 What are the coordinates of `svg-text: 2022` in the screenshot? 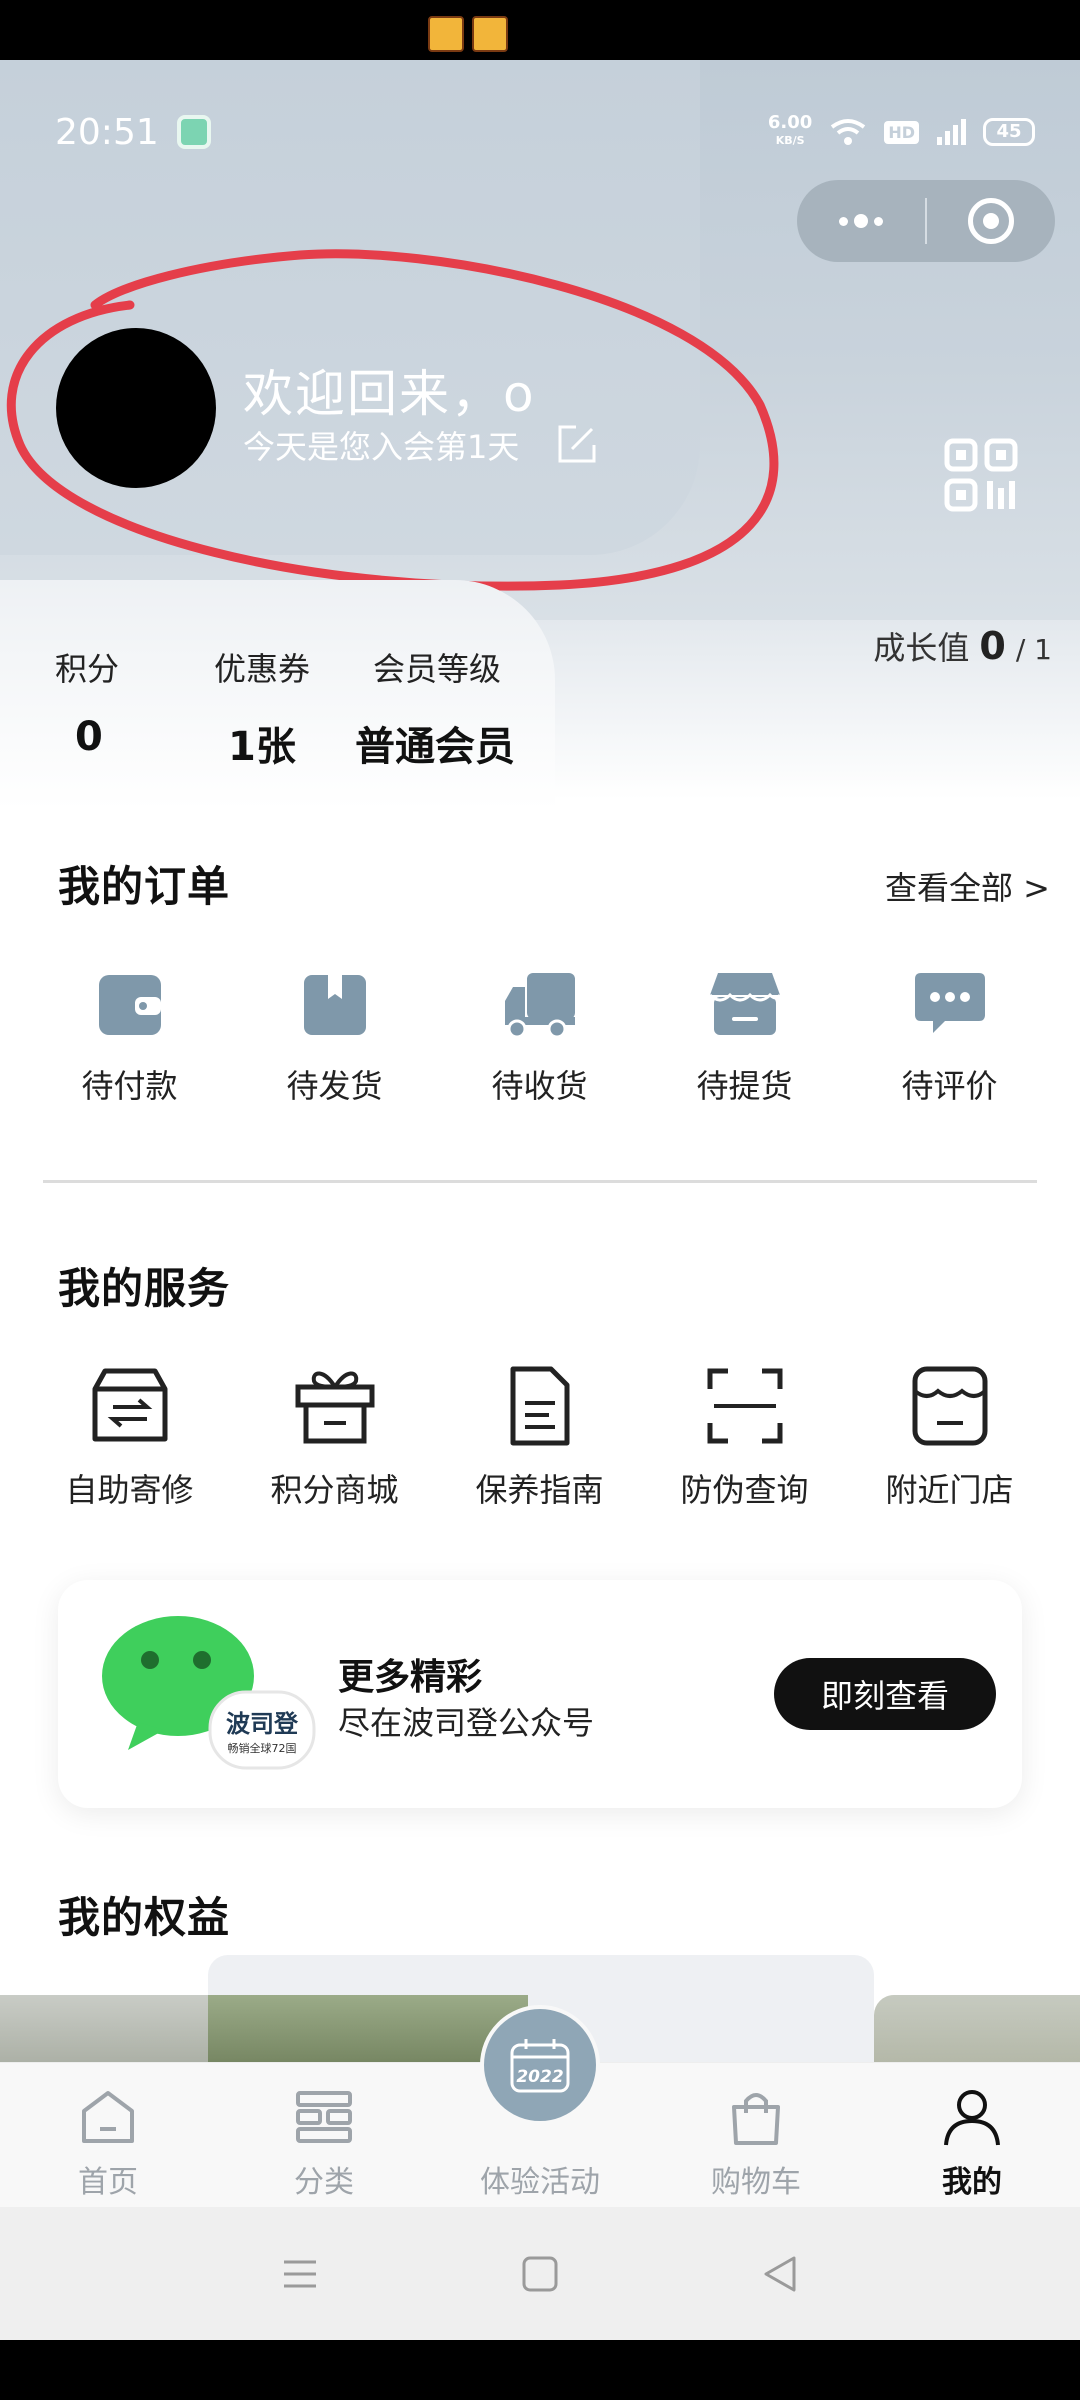 It's located at (539, 2077).